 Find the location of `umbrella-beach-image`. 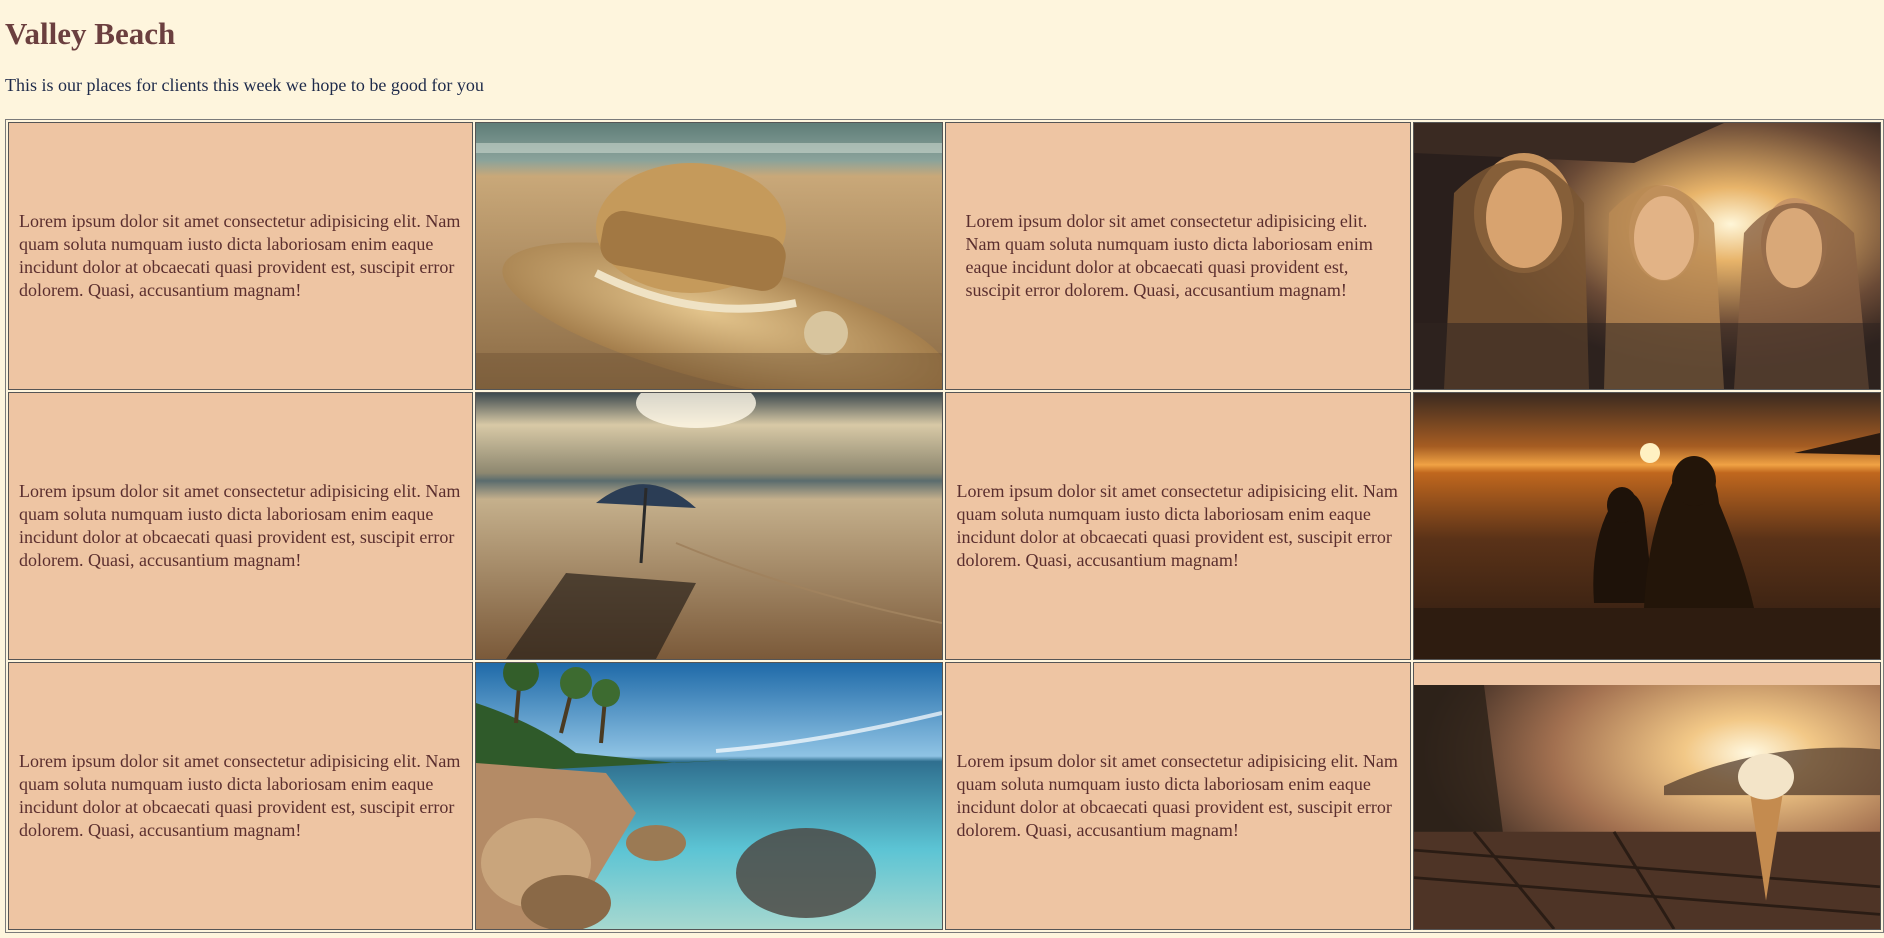

umbrella-beach-image is located at coordinates (709, 526).